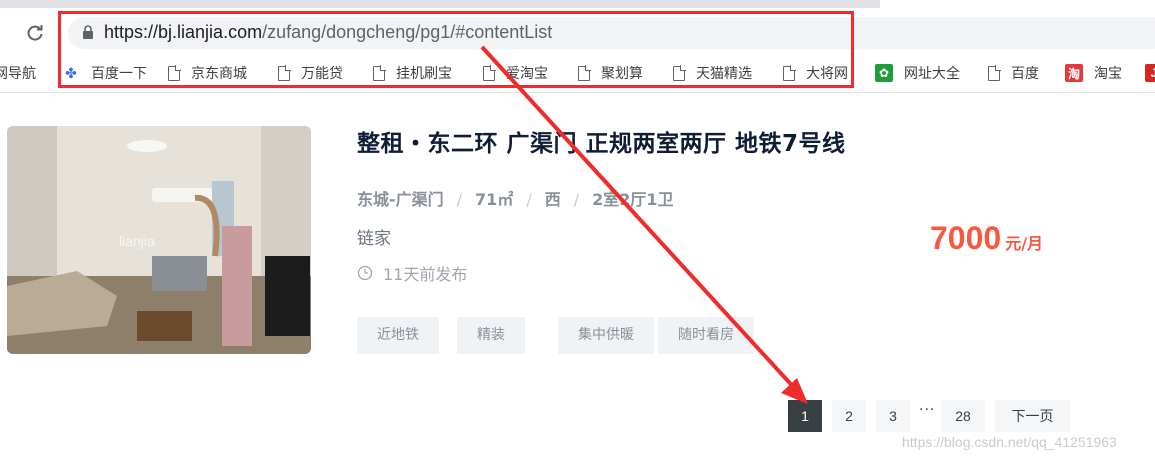 Image resolution: width=1155 pixels, height=462 pixels. What do you see at coordinates (400, 199) in the screenshot?
I see `listing-district: 东城-广渠门` at bounding box center [400, 199].